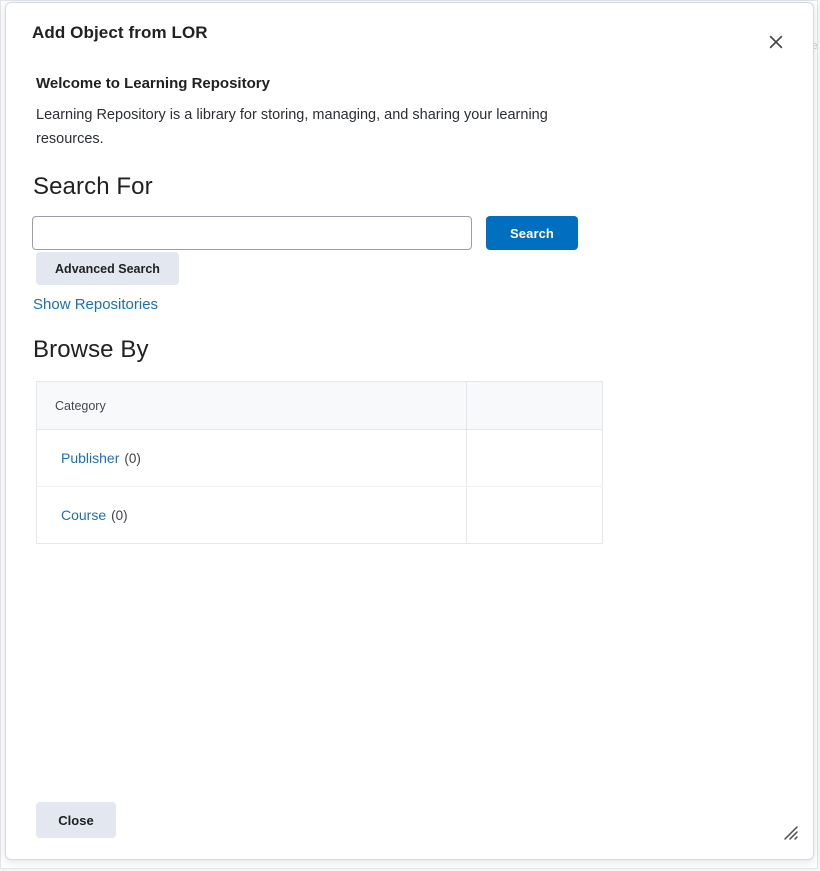 The image size is (820, 871). I want to click on resize-grip-icon, so click(790, 832).